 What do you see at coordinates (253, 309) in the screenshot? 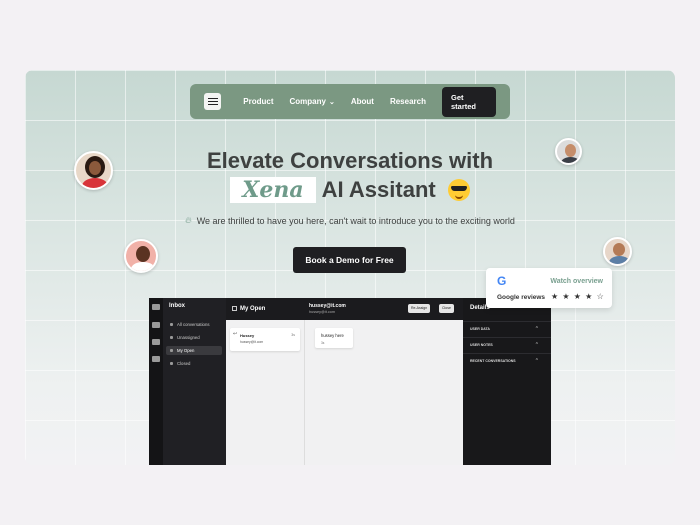
I see `view-title: My Open` at bounding box center [253, 309].